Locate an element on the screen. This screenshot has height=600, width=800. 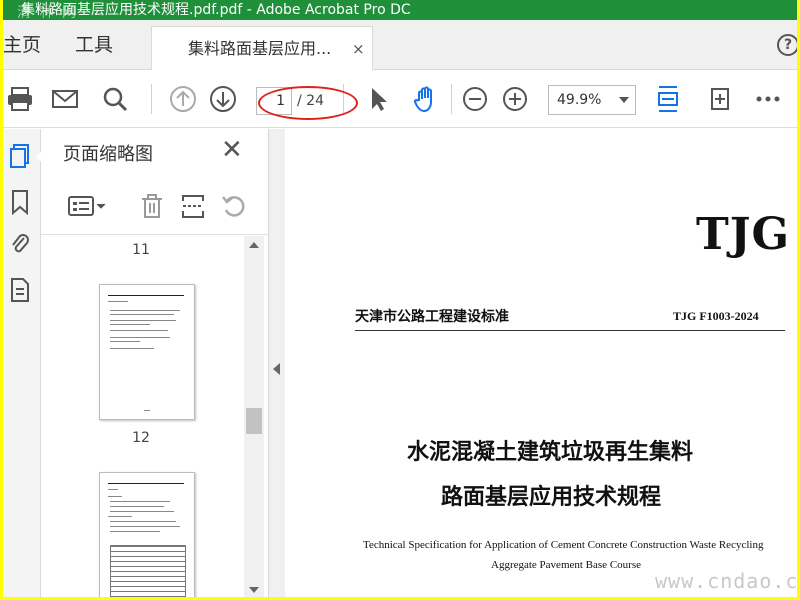
attachment-icon is located at coordinates (20, 244).